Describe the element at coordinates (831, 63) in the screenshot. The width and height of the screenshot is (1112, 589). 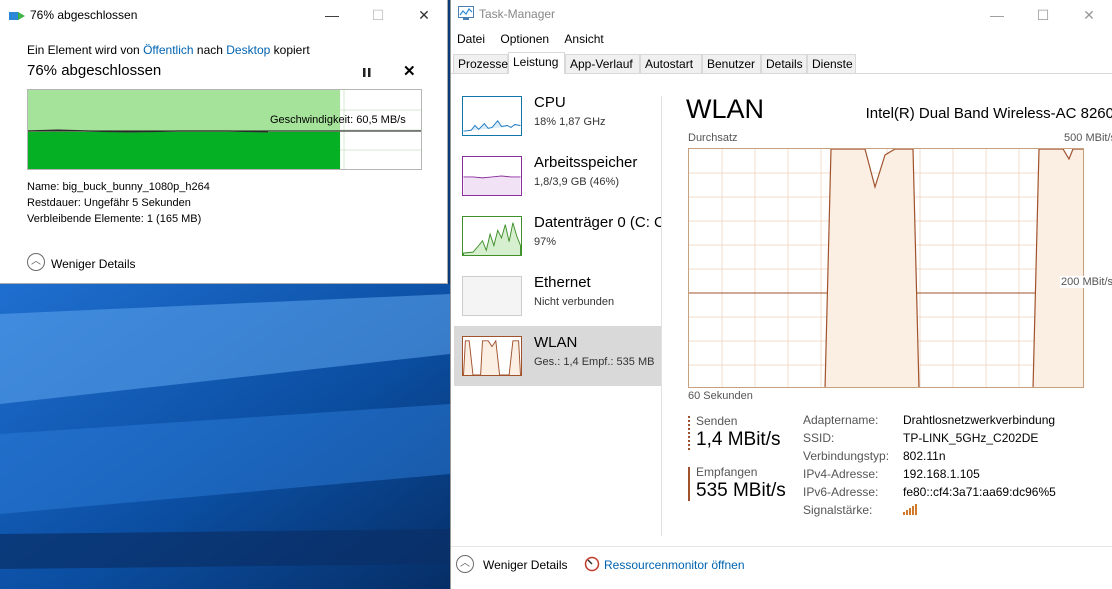
I see `tab-dienste: Dienste` at that location.